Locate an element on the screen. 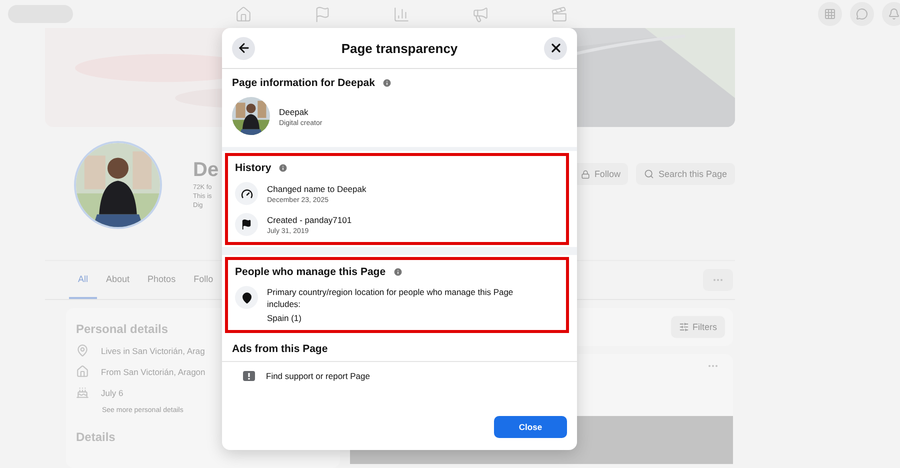  notifications-button is located at coordinates (891, 14).